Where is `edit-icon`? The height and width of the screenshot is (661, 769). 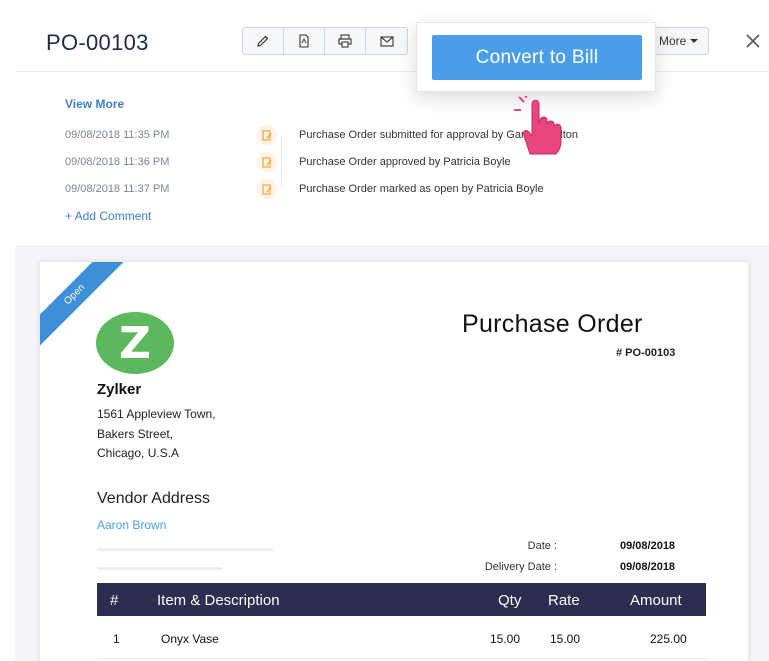 edit-icon is located at coordinates (263, 41).